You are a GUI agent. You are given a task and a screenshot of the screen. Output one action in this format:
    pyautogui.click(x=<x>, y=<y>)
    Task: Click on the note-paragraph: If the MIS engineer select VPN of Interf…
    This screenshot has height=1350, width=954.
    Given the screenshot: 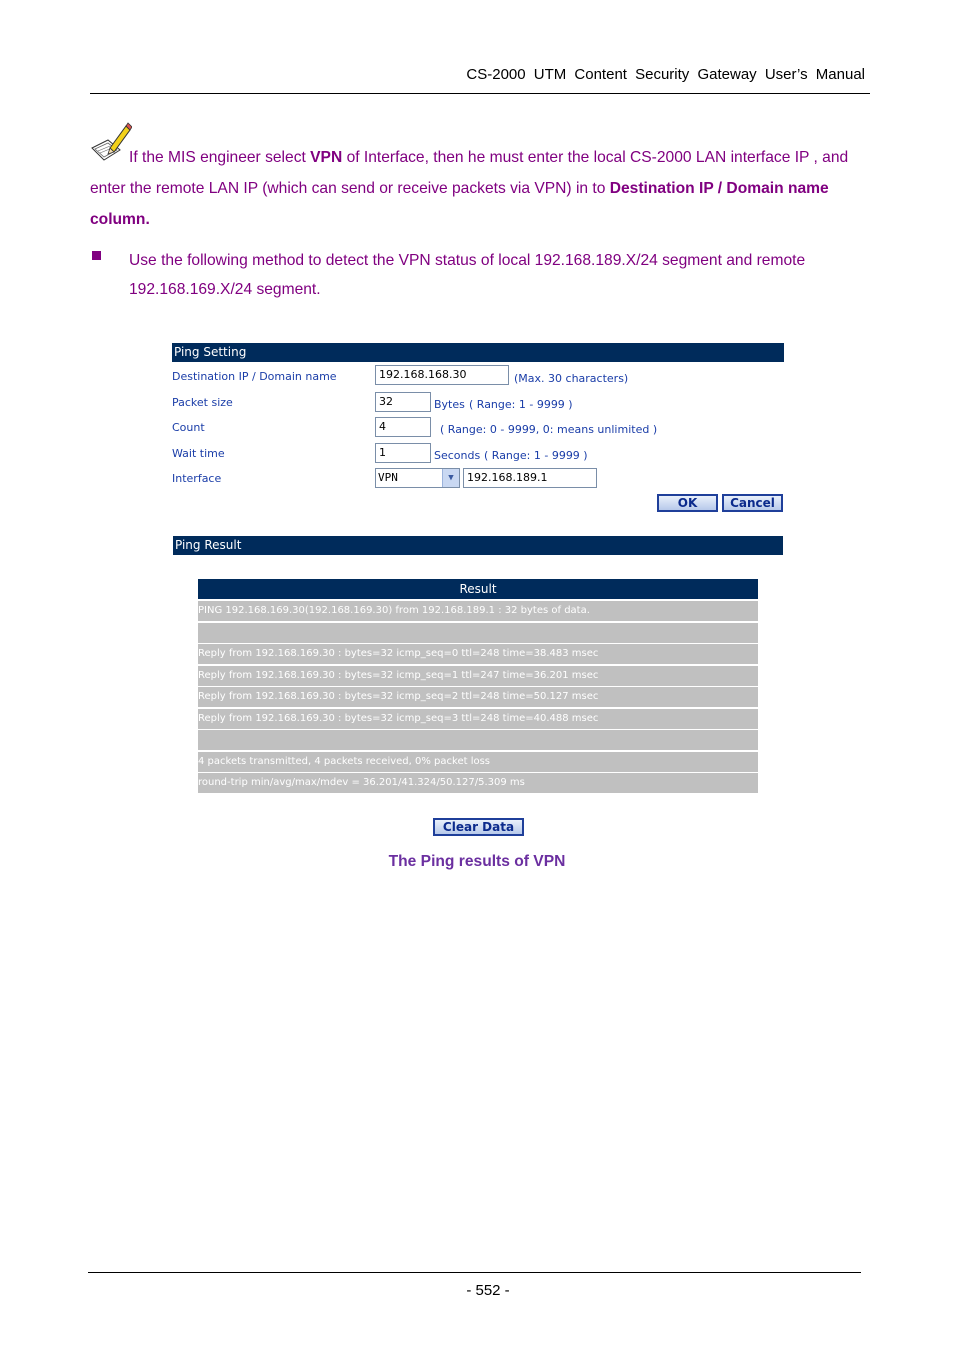 What is the action you would take?
    pyautogui.click(x=480, y=188)
    